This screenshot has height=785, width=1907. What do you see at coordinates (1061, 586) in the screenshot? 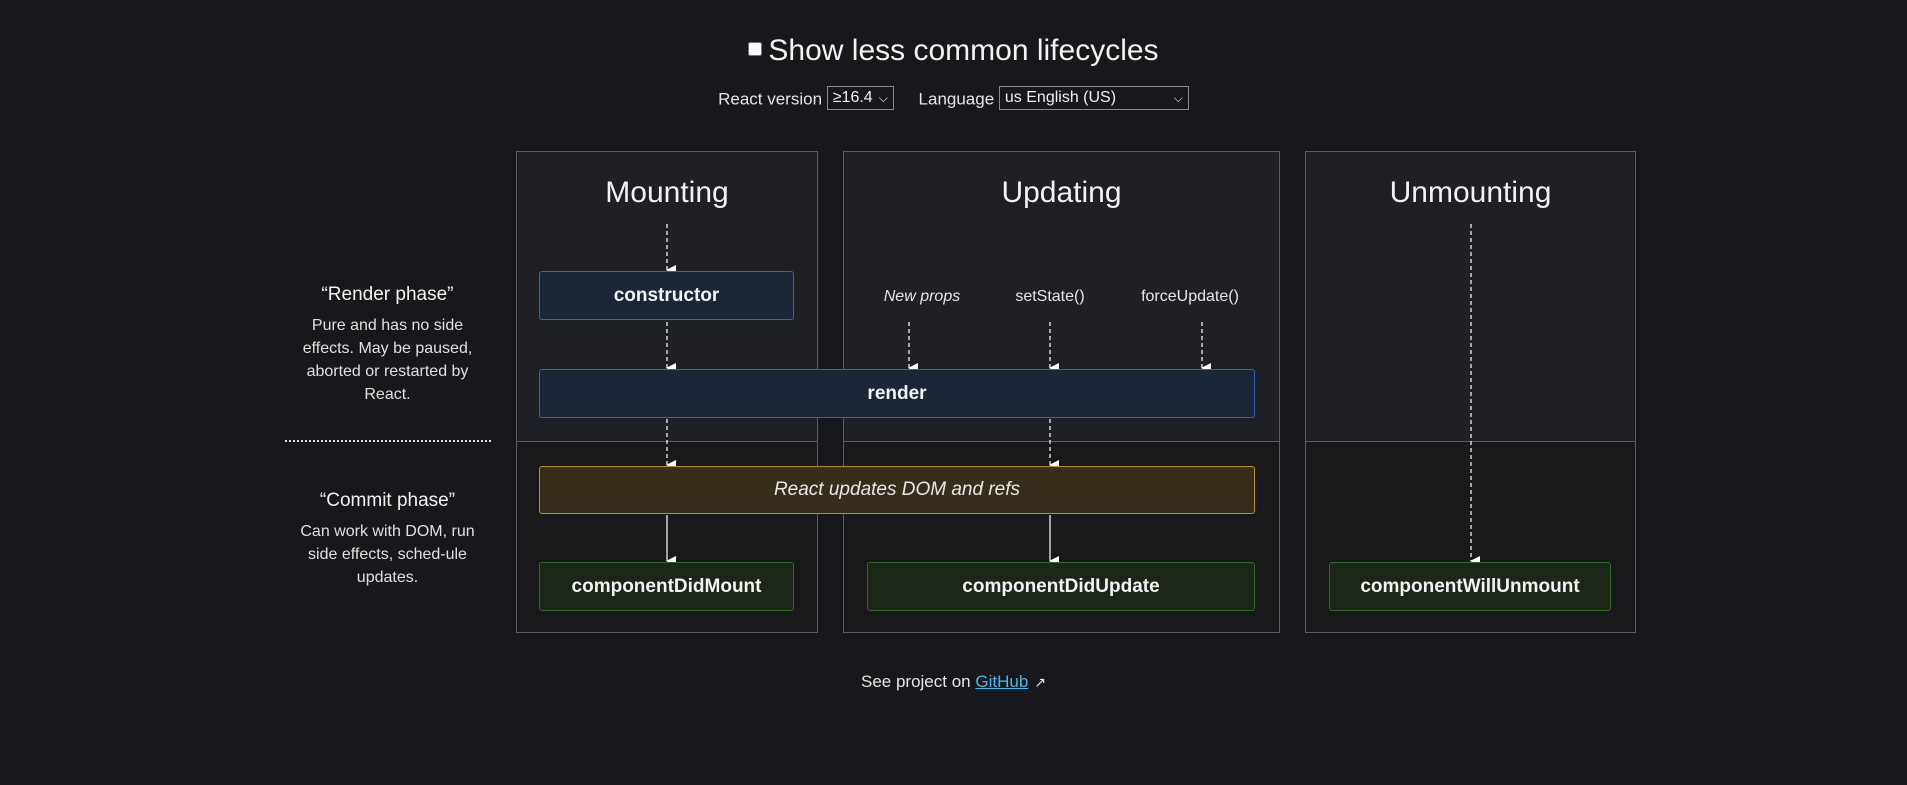
I see `component-did-update-box: componentDidUpdate` at bounding box center [1061, 586].